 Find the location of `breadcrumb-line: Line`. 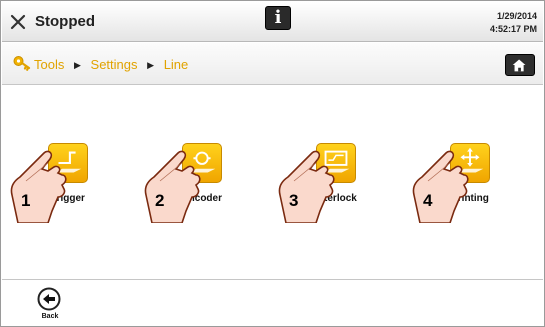

breadcrumb-line: Line is located at coordinates (176, 64).